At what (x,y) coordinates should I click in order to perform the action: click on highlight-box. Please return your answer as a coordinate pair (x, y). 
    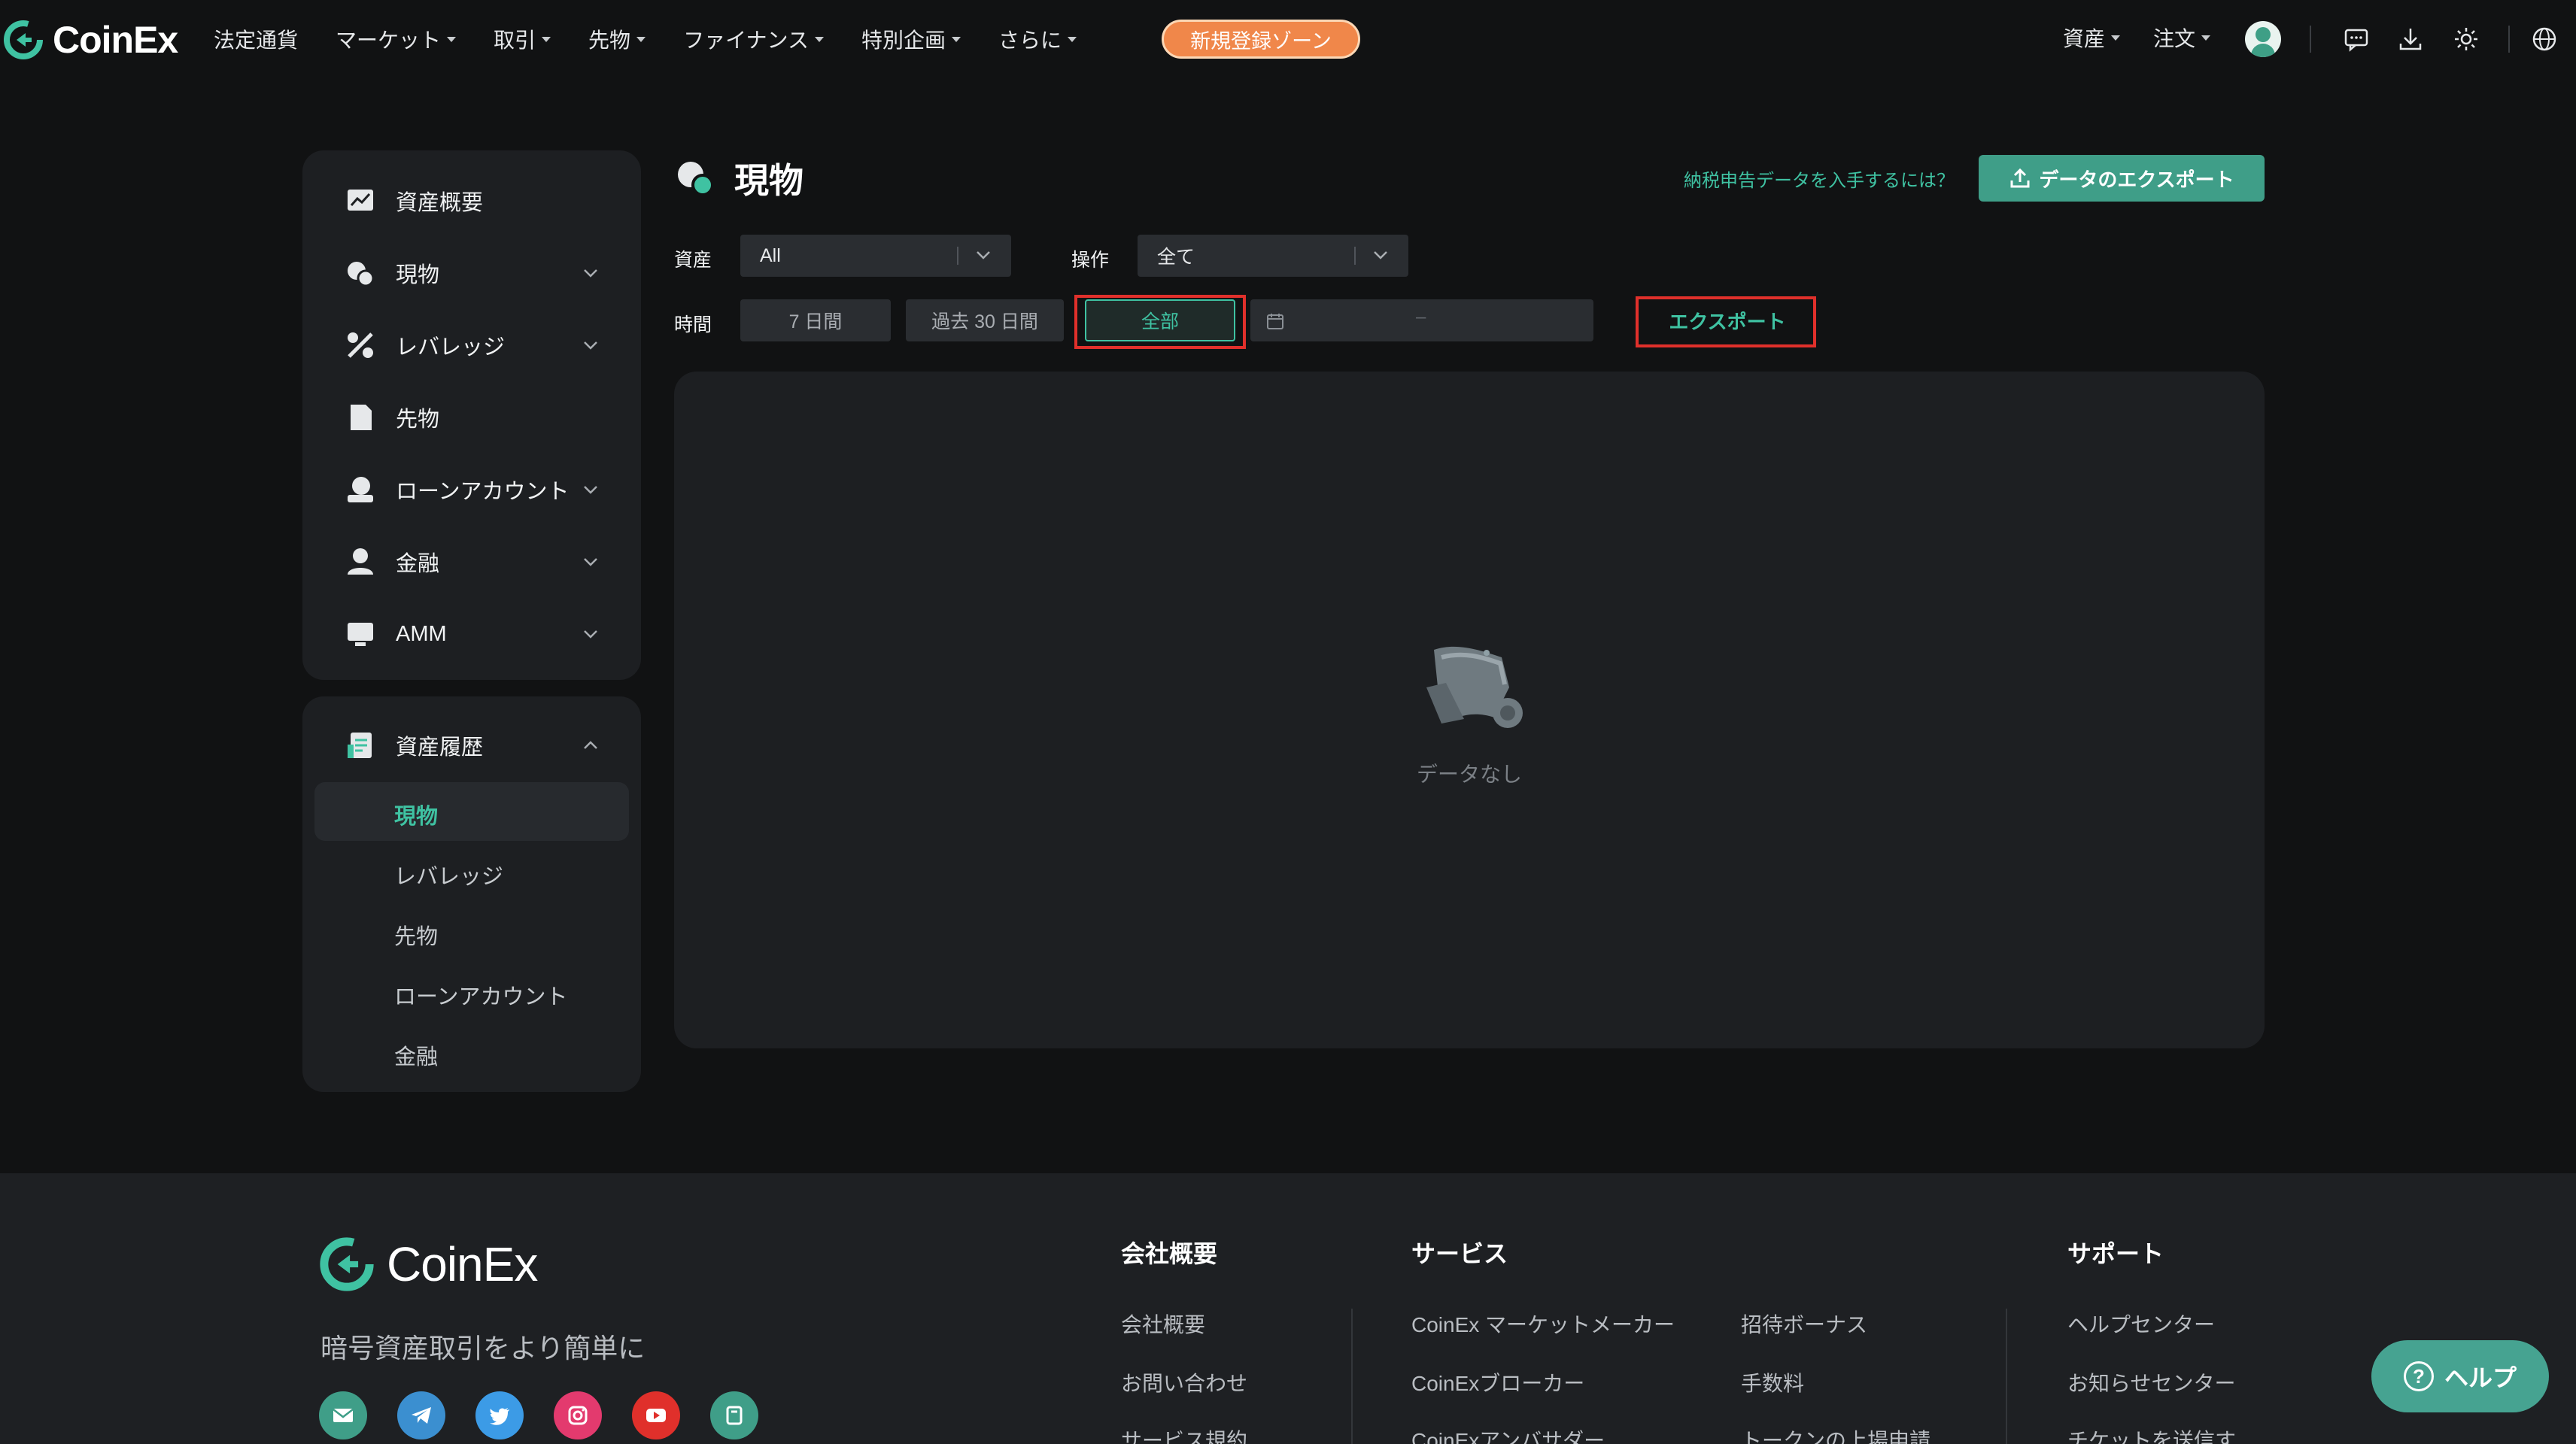
    Looking at the image, I should click on (1160, 322).